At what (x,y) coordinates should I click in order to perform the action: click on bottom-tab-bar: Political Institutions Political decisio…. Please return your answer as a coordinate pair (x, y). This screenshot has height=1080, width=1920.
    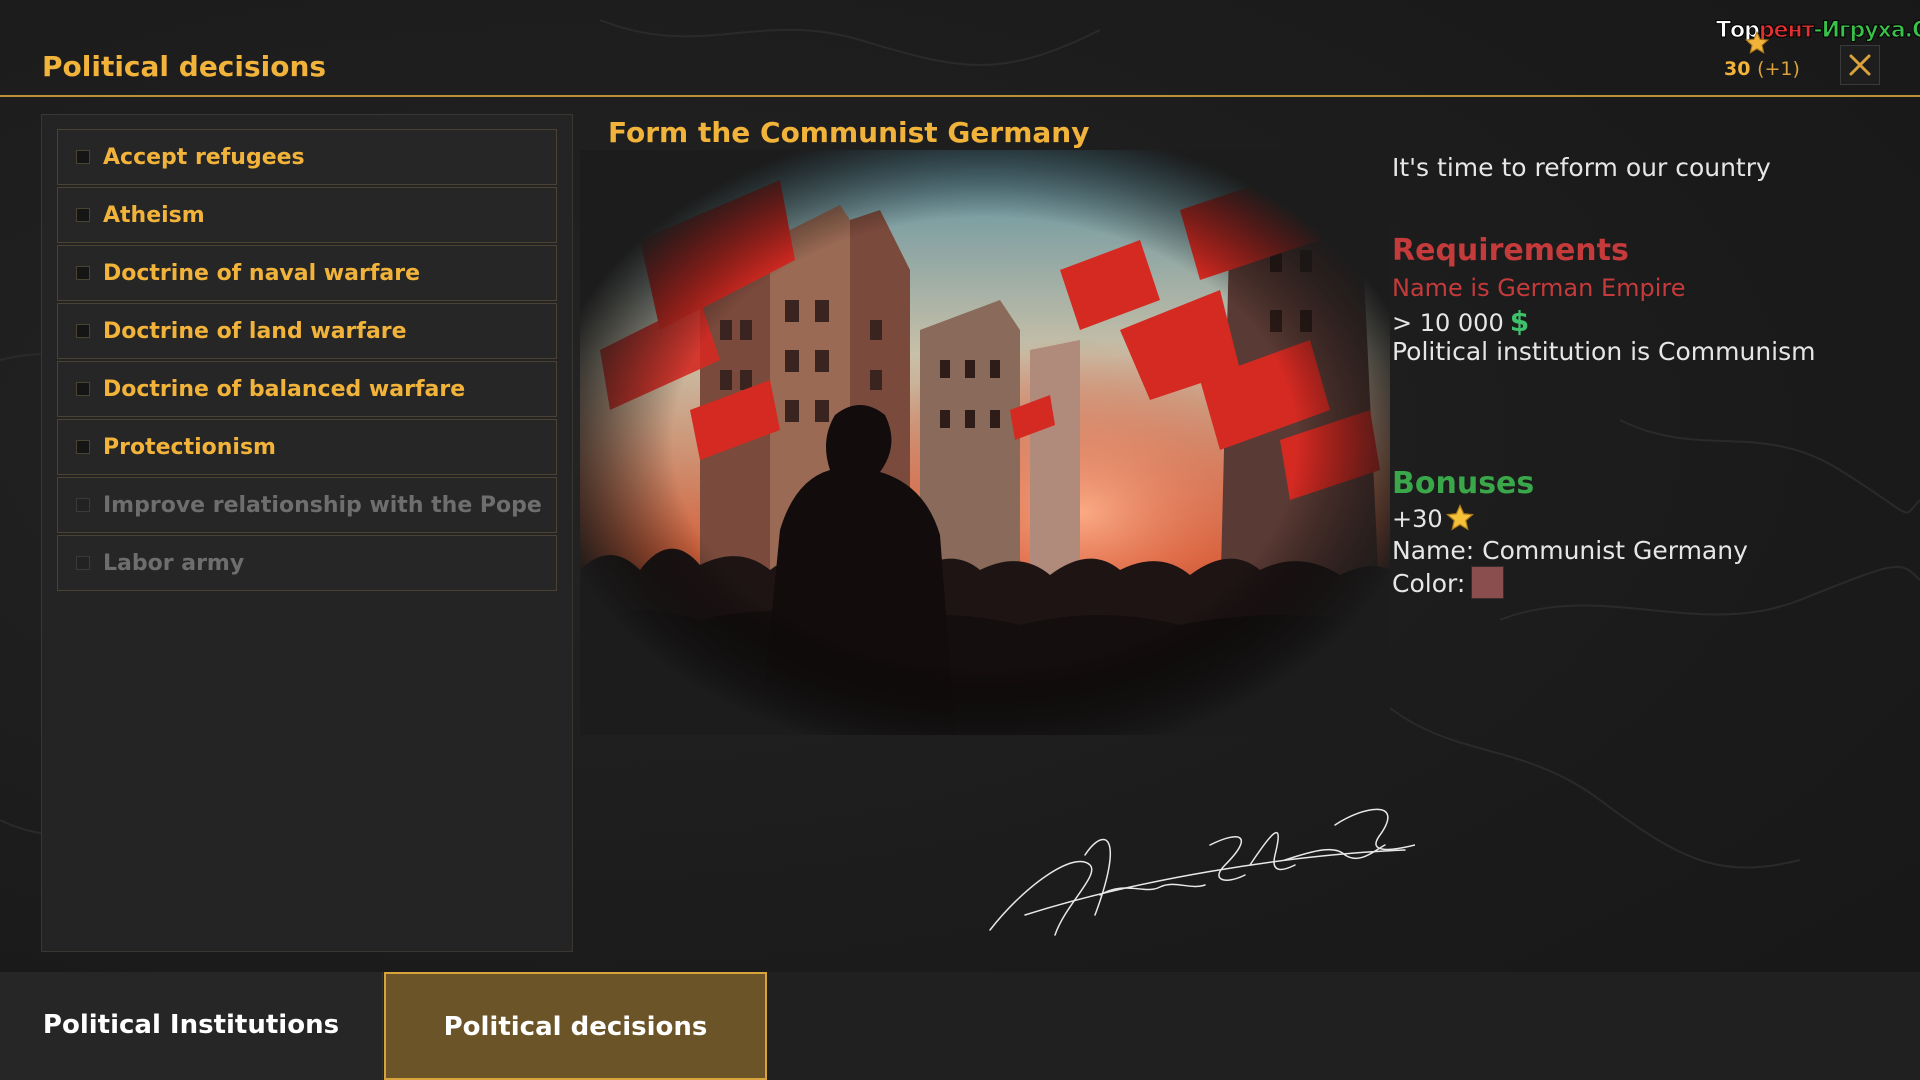
    Looking at the image, I should click on (960, 1026).